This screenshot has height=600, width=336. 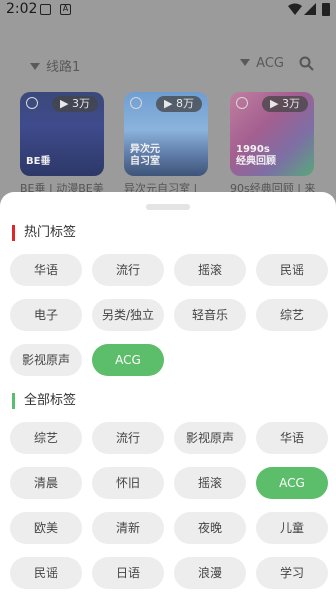 I want to click on playlist-card: ▶ 3万 1990s 经典回顾, so click(x=272, y=134).